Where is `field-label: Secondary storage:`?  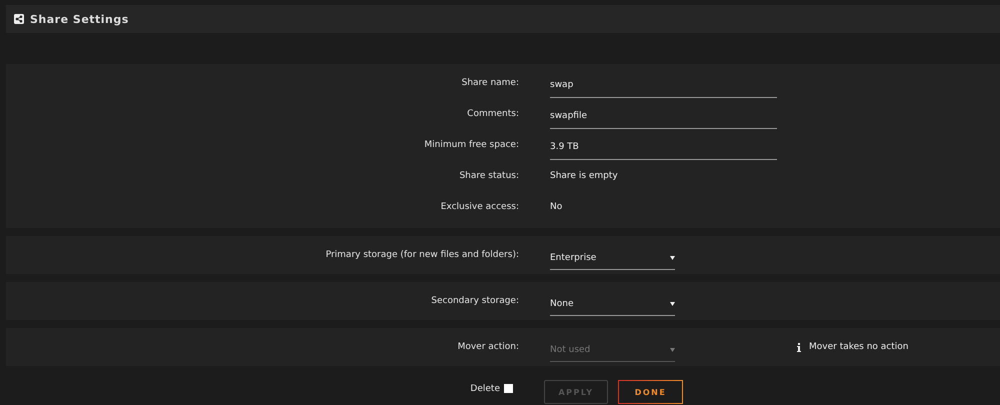 field-label: Secondary storage: is located at coordinates (475, 301).